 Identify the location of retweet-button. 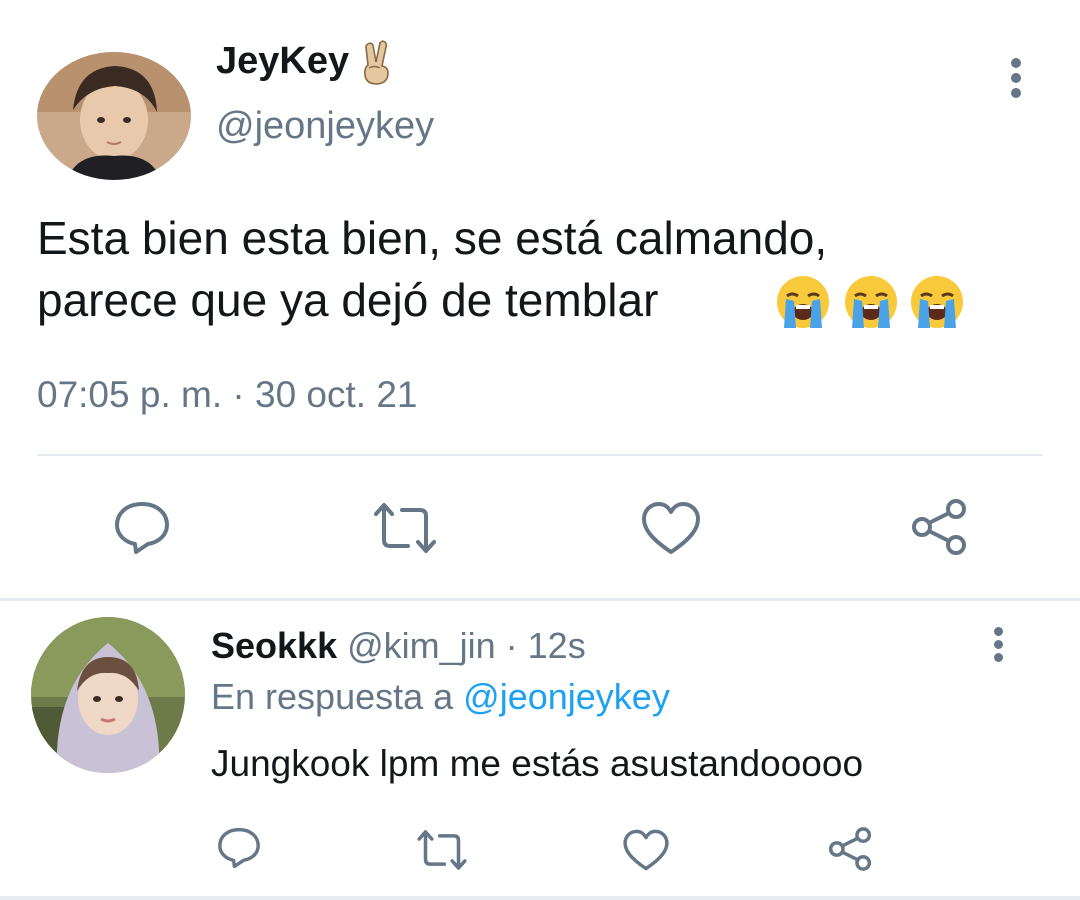
(405, 528).